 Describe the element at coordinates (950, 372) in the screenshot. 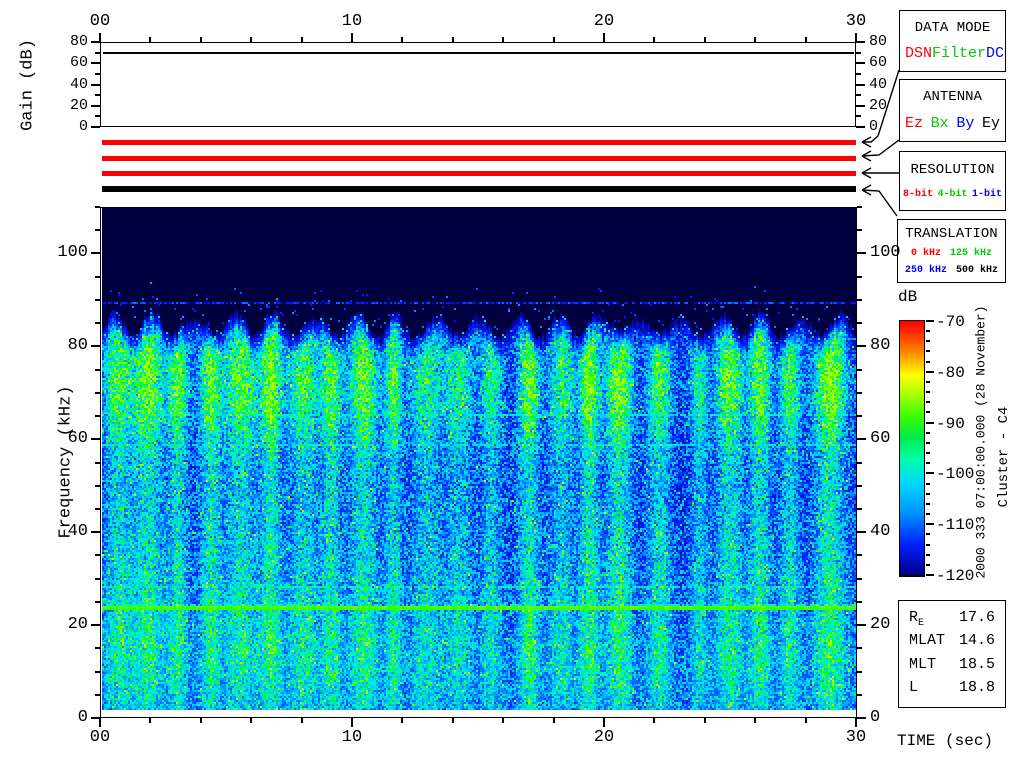

I see `tick-label: -80` at that location.